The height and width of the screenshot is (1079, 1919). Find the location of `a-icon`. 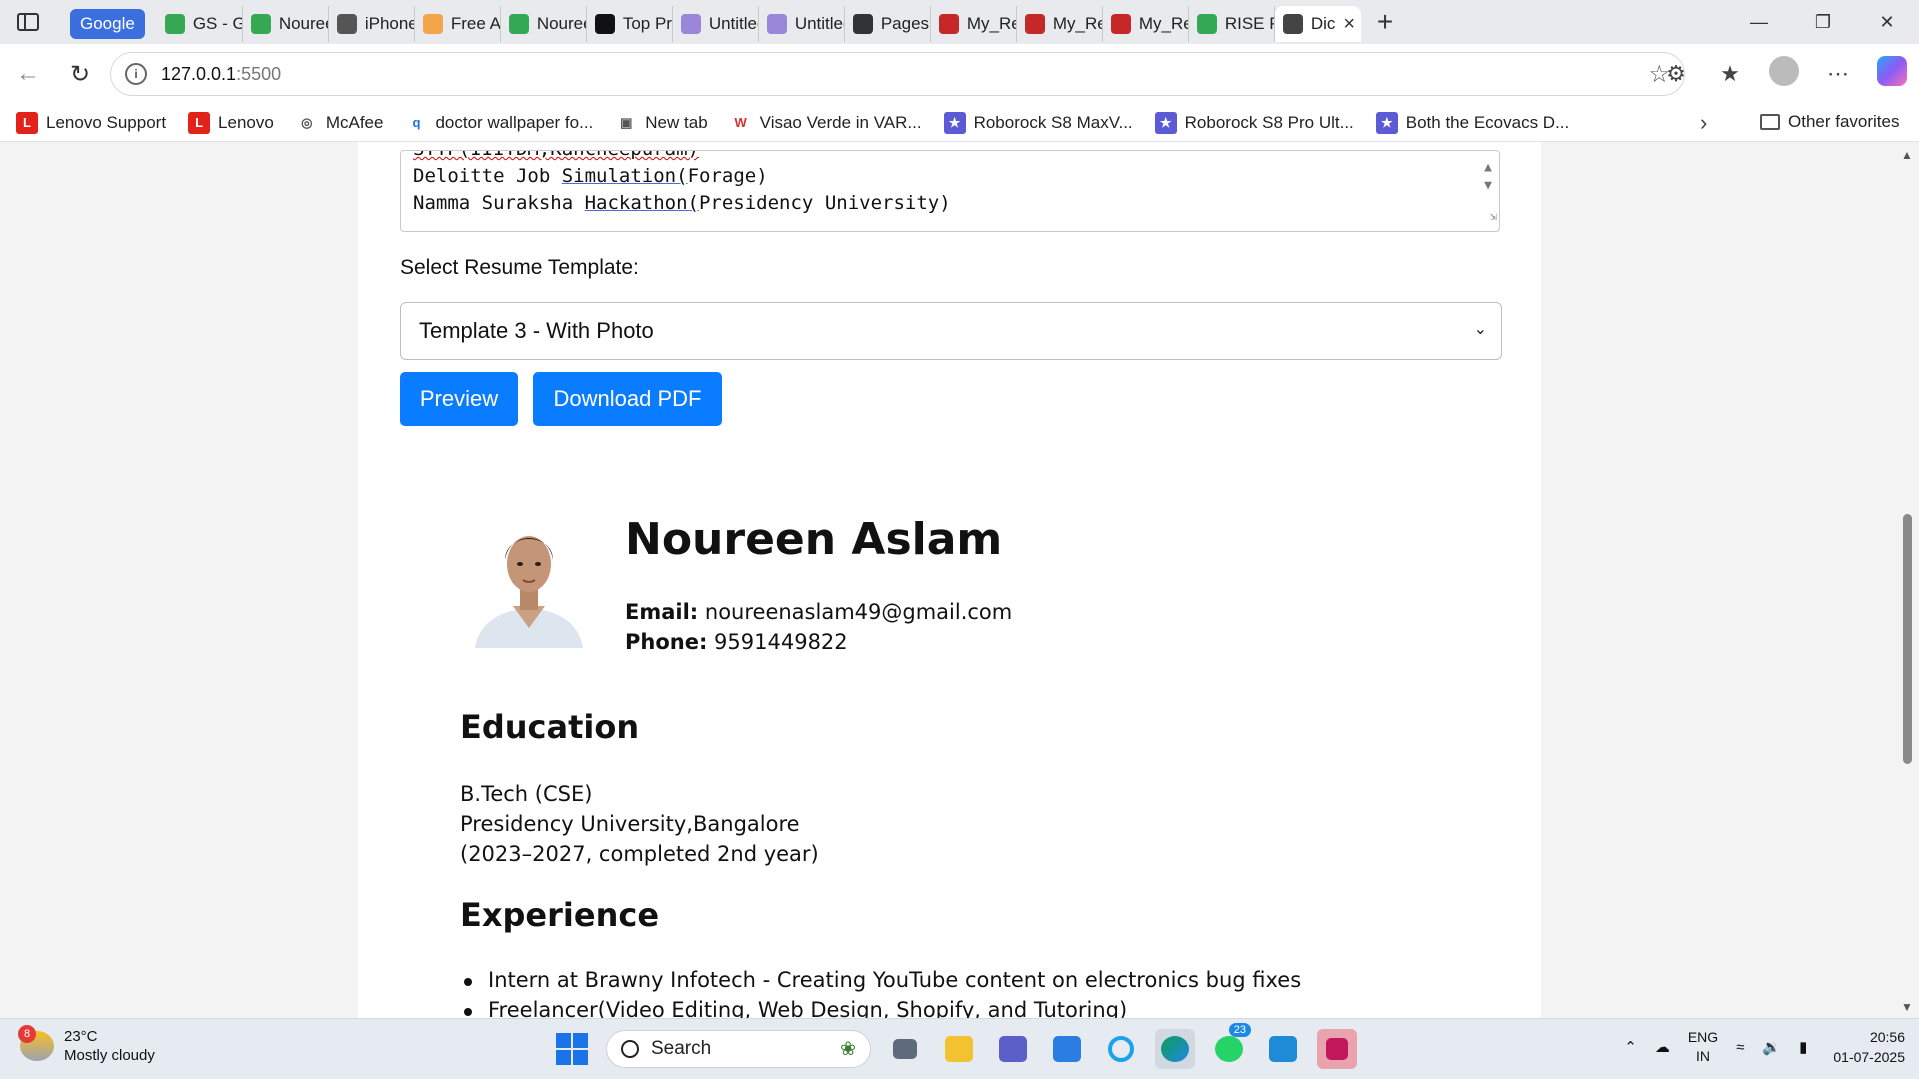

a-icon is located at coordinates (432, 24).